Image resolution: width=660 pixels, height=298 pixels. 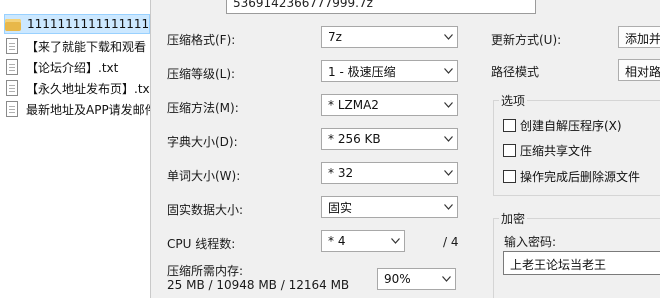 What do you see at coordinates (258, 285) in the screenshot?
I see `memory-info: 25 MB / 10948 MB / 12164 MB` at bounding box center [258, 285].